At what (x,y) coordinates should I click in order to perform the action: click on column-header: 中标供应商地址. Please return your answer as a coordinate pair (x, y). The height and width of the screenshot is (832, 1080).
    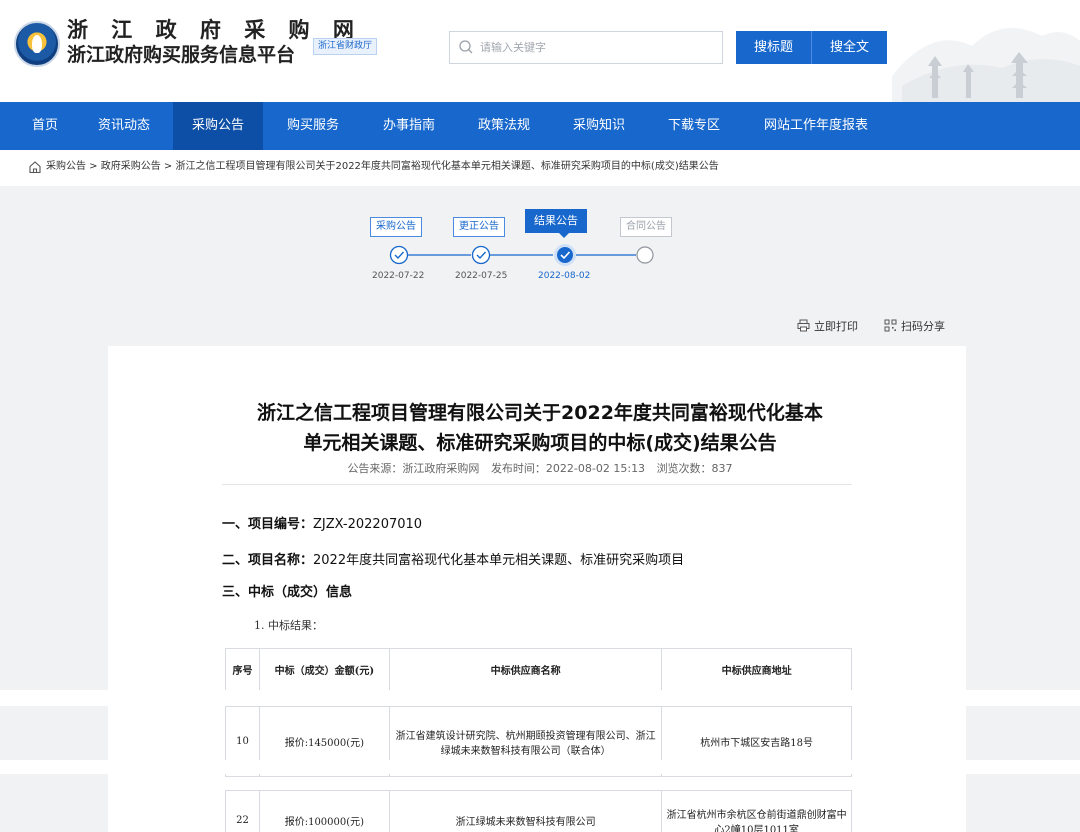
    Looking at the image, I should click on (756, 669).